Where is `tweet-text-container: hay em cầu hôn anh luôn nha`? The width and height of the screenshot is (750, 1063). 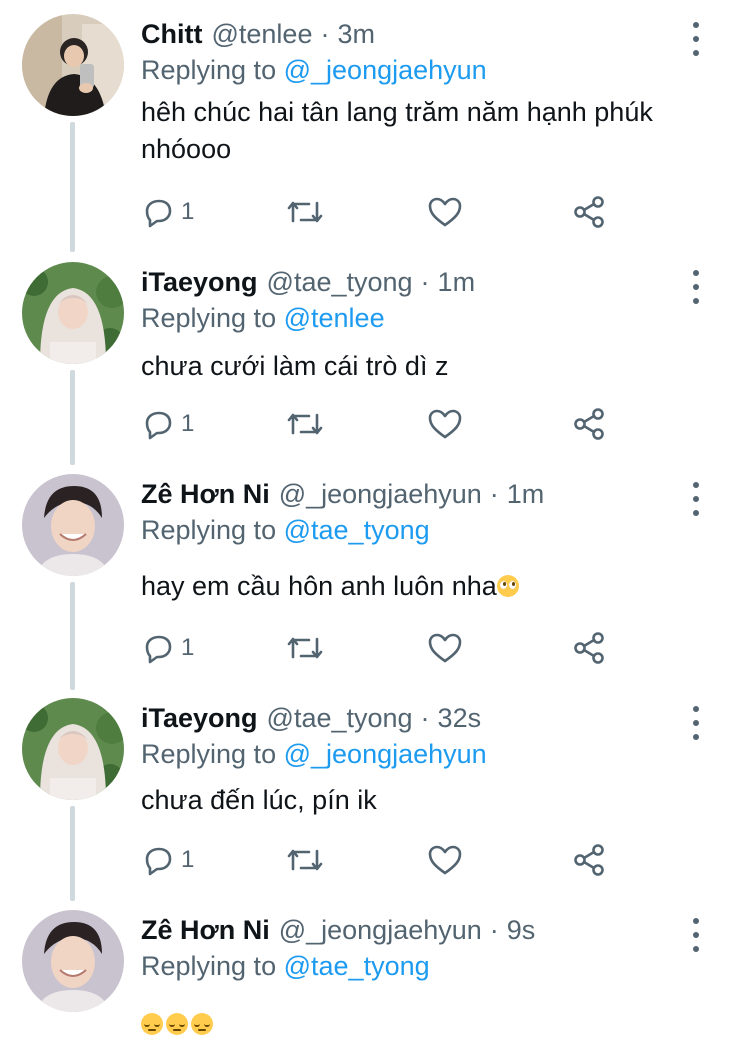 tweet-text-container: hay em cầu hôn anh luôn nha is located at coordinates (421, 586).